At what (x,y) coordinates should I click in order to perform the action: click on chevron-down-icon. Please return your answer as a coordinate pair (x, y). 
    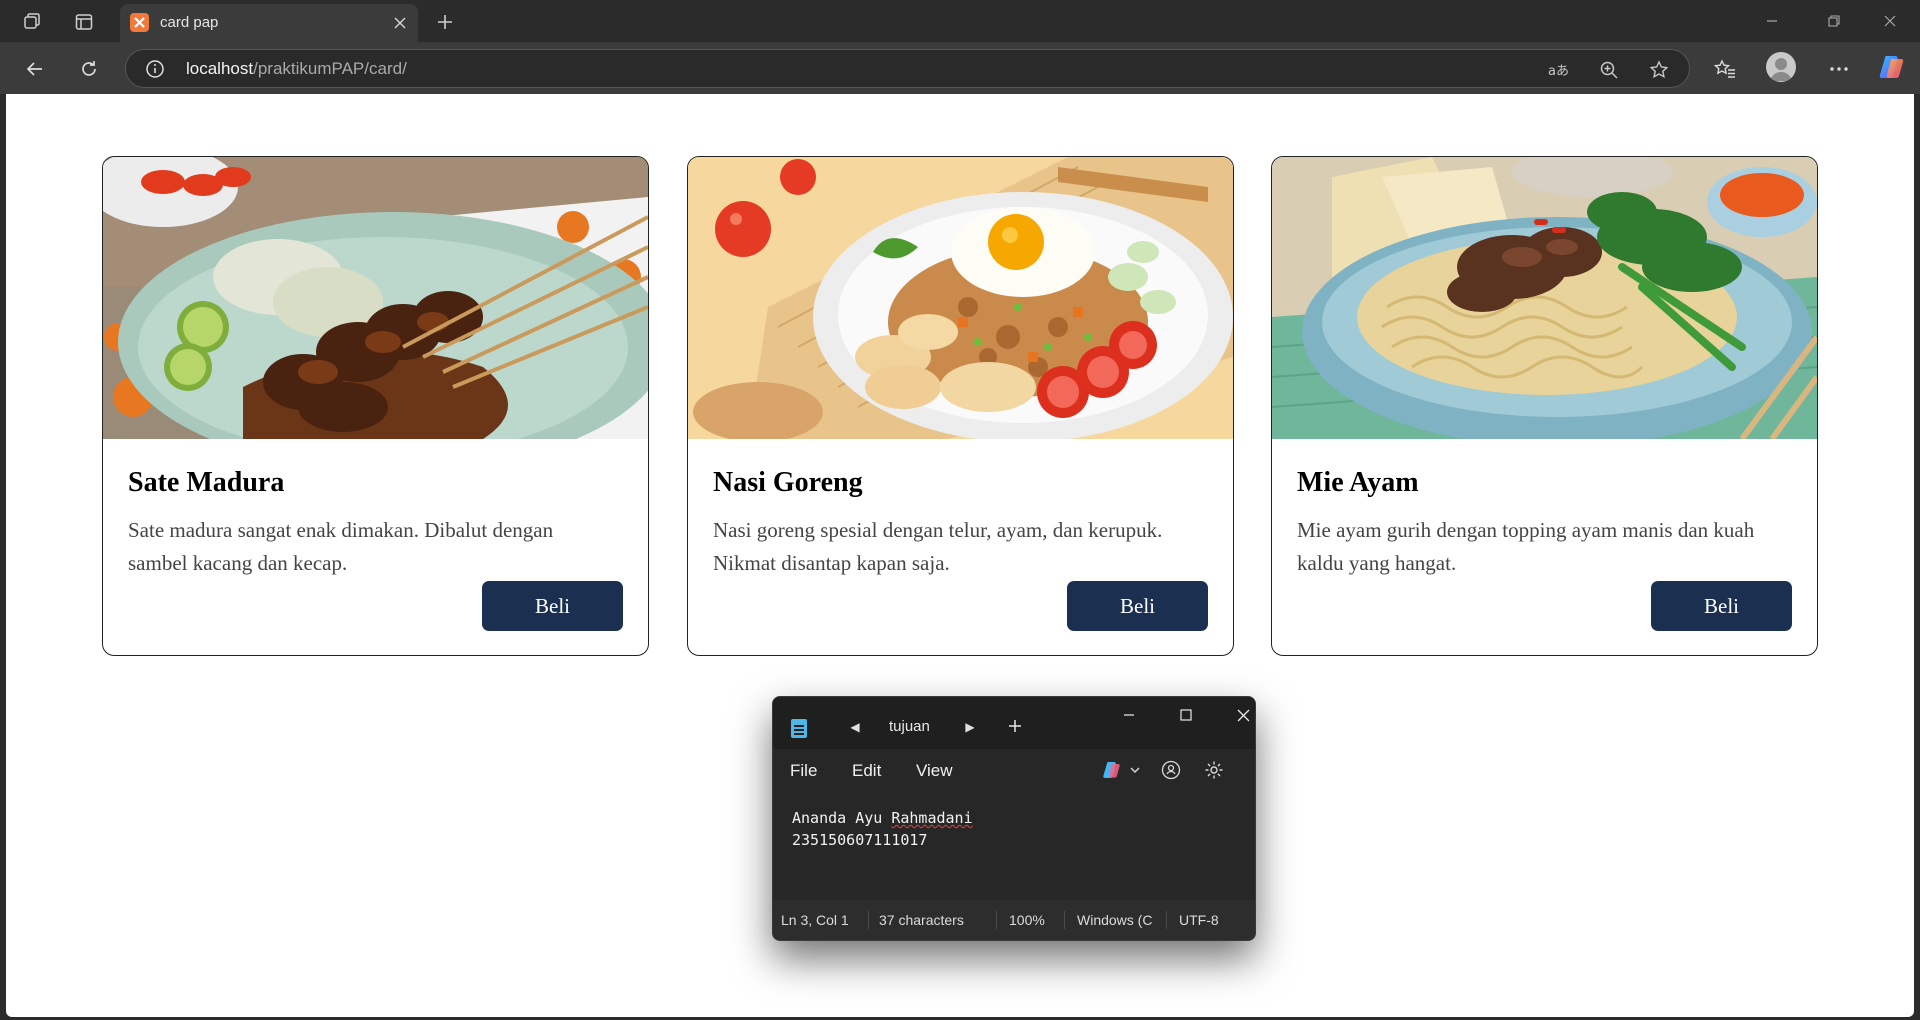
    Looking at the image, I should click on (1135, 770).